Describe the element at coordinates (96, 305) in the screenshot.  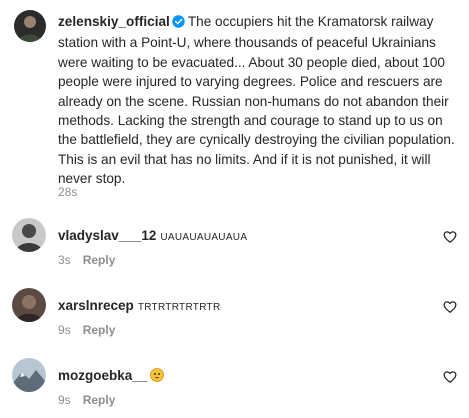
I see `comment-username: xarslnrecep` at that location.